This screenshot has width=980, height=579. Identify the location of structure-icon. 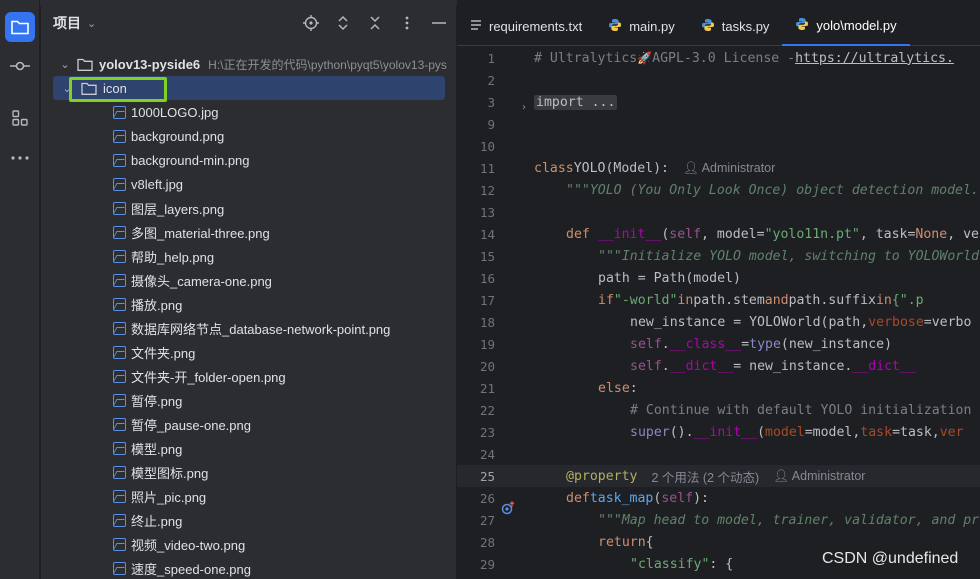
(20, 118).